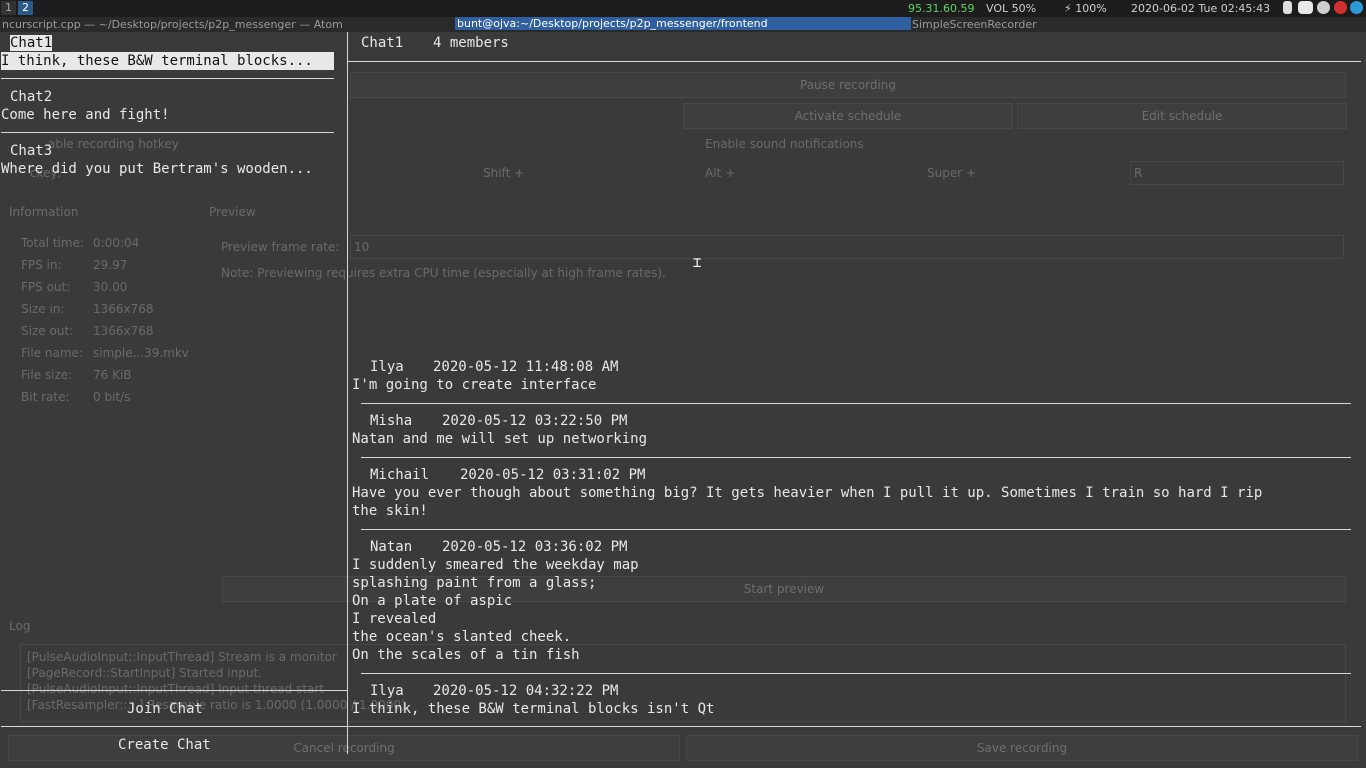 The width and height of the screenshot is (1366, 768). I want to click on enable-hotkey-checkbox: able recording hotkey, so click(113, 144).